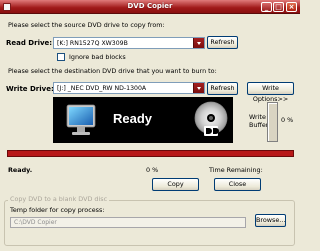 The image size is (320, 251). I want to click on write-buffer-label: Write Buffer, so click(258, 121).